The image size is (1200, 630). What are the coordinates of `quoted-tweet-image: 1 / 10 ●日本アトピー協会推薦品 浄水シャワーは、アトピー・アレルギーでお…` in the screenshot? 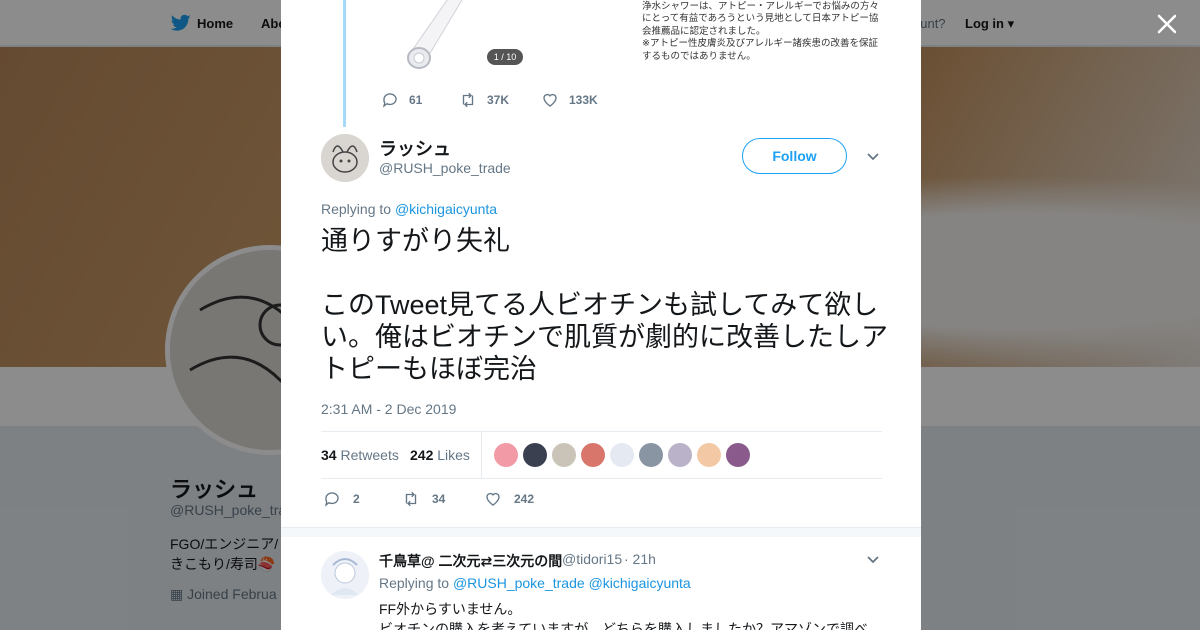 It's located at (626, 37).